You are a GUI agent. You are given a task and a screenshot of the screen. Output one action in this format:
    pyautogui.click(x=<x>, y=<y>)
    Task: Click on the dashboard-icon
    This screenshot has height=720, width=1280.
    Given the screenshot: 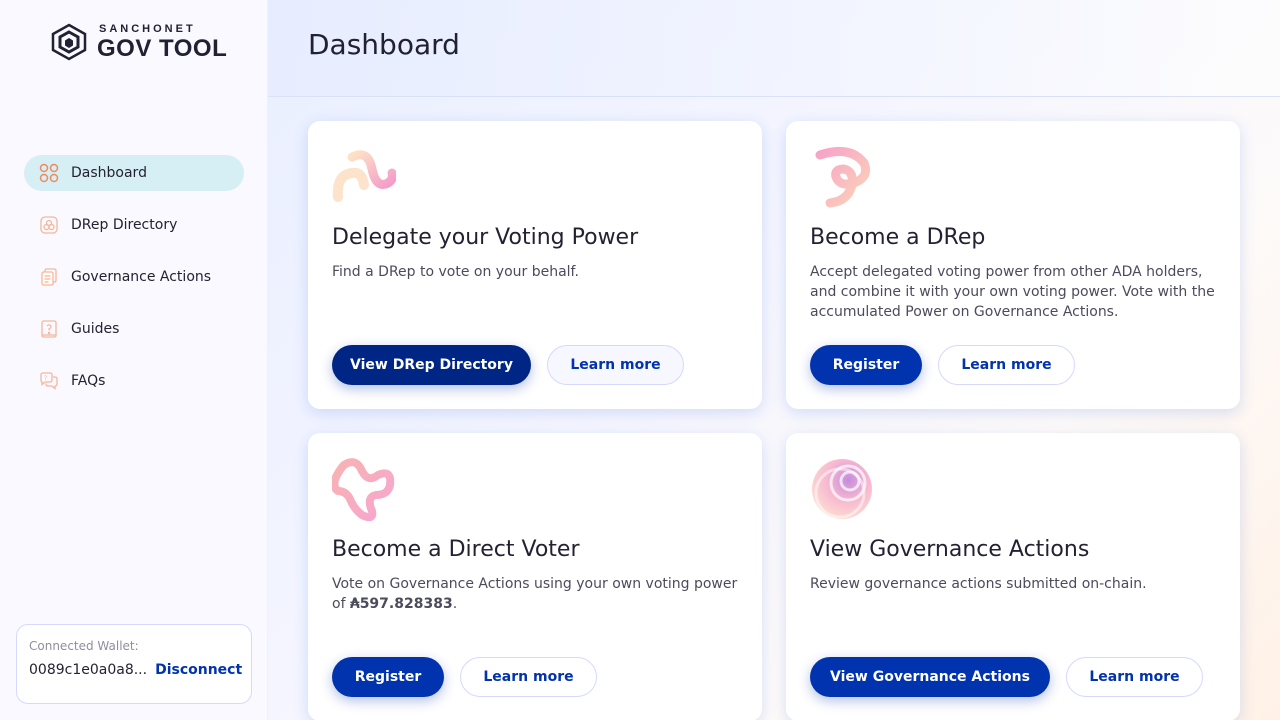 What is the action you would take?
    pyautogui.click(x=49, y=173)
    